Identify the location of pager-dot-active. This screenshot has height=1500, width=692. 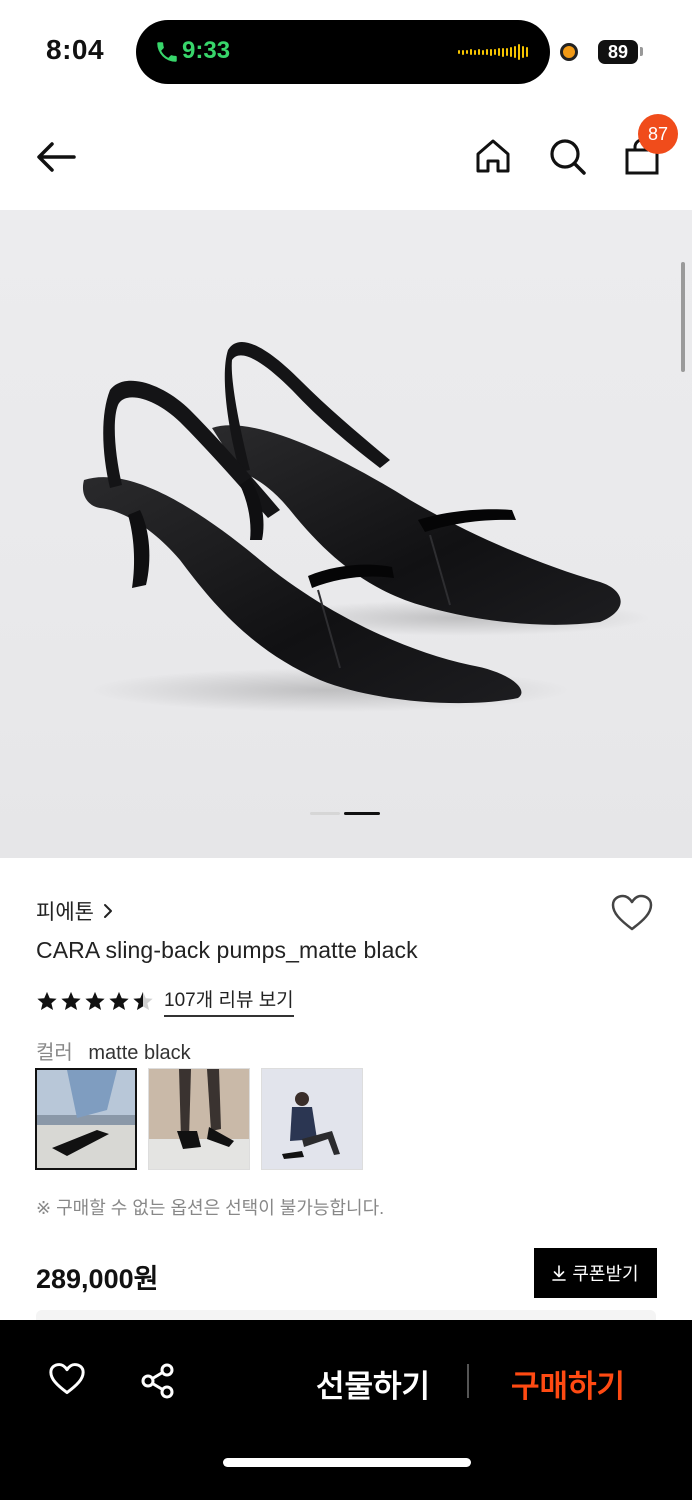
(362, 813).